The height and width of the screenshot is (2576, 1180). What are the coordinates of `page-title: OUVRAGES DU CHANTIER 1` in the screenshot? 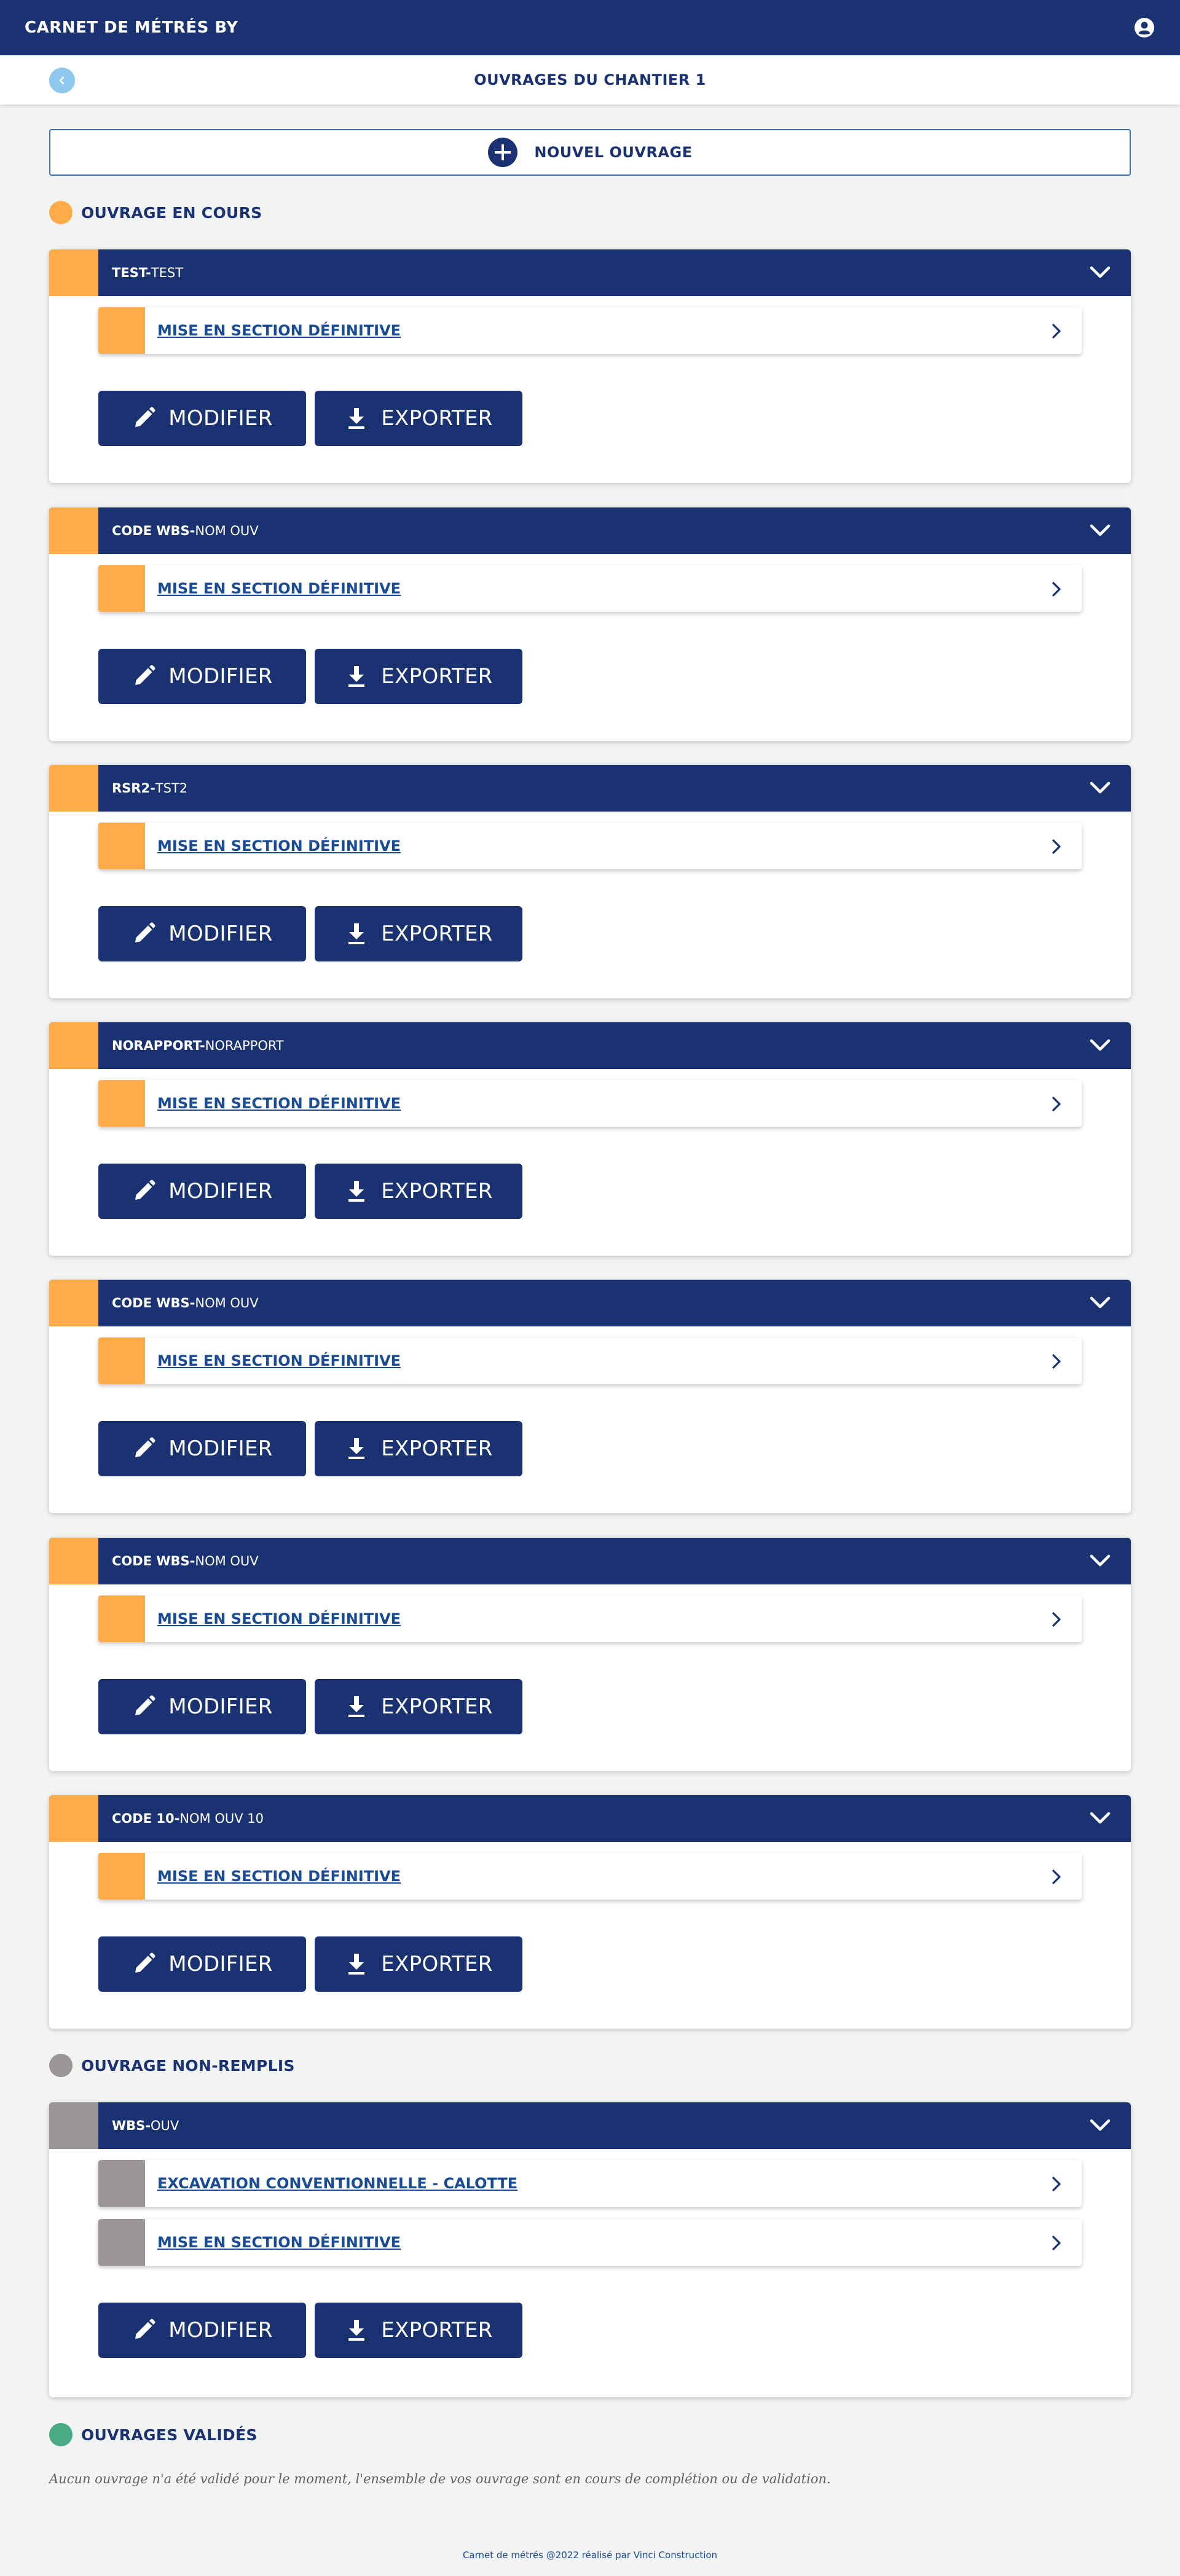 It's located at (590, 79).